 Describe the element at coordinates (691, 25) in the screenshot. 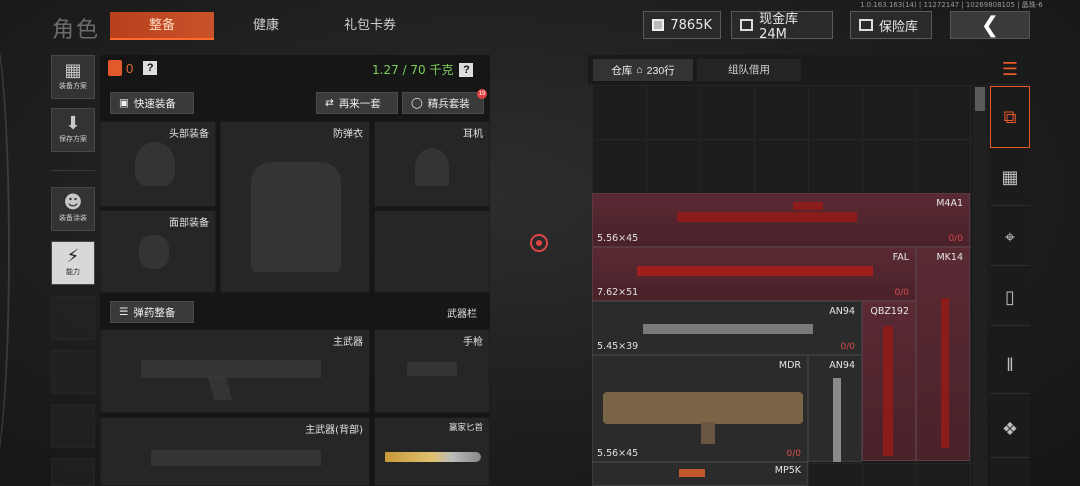

I see `silver-amount: 7865K` at that location.